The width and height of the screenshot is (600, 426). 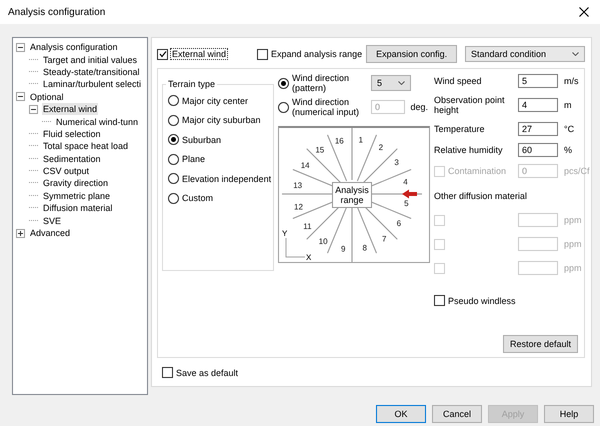 What do you see at coordinates (199, 54) in the screenshot?
I see `checkbox-label: External wind` at bounding box center [199, 54].